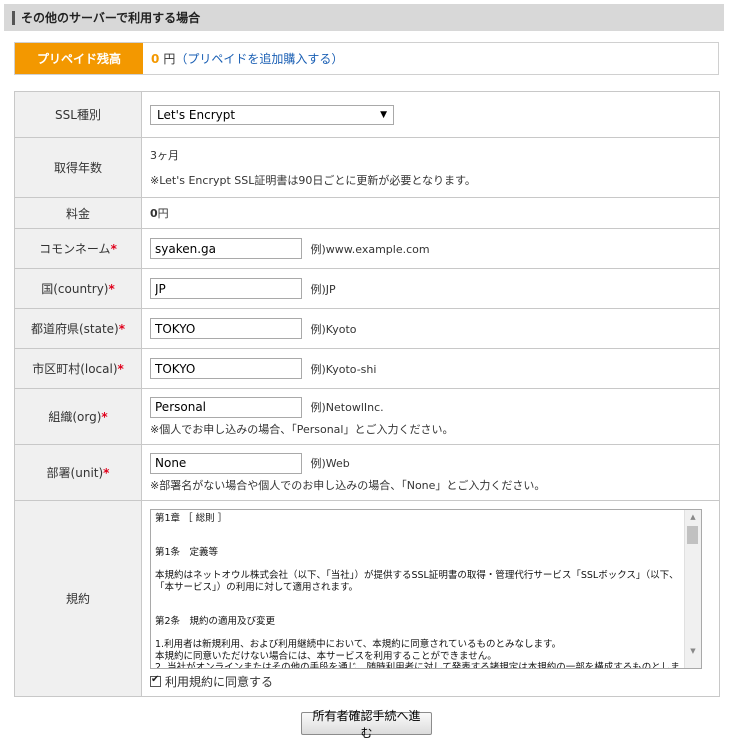 The height and width of the screenshot is (741, 730). Describe the element at coordinates (79, 58) in the screenshot. I see `prepaid-label: プリペイド残高` at that location.